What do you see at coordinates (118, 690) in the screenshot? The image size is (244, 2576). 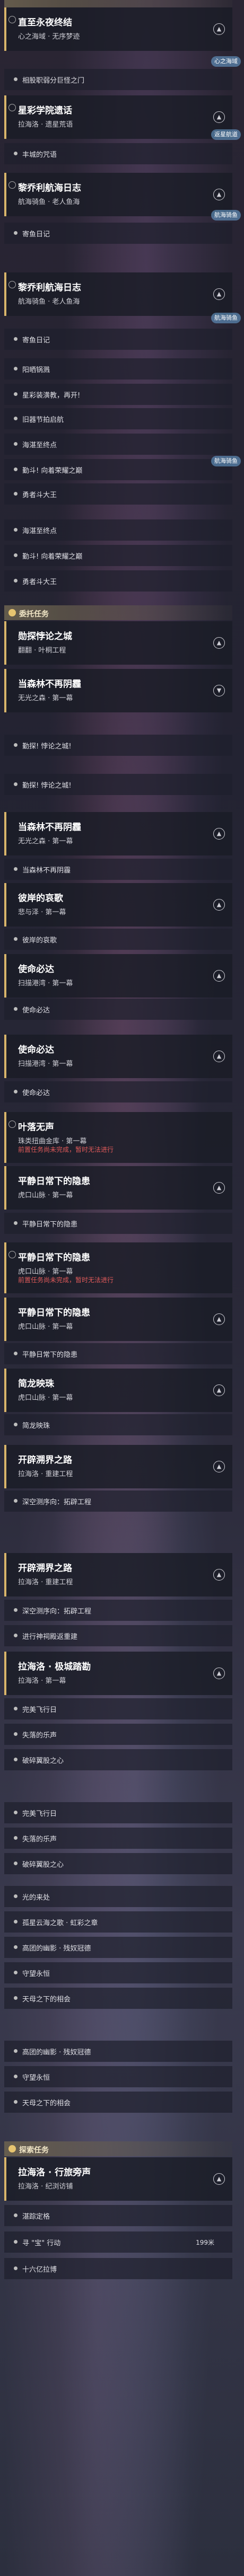 I see `quest-card: 当森林不再阴霾 无光之森 · 第一幕 ▼` at bounding box center [118, 690].